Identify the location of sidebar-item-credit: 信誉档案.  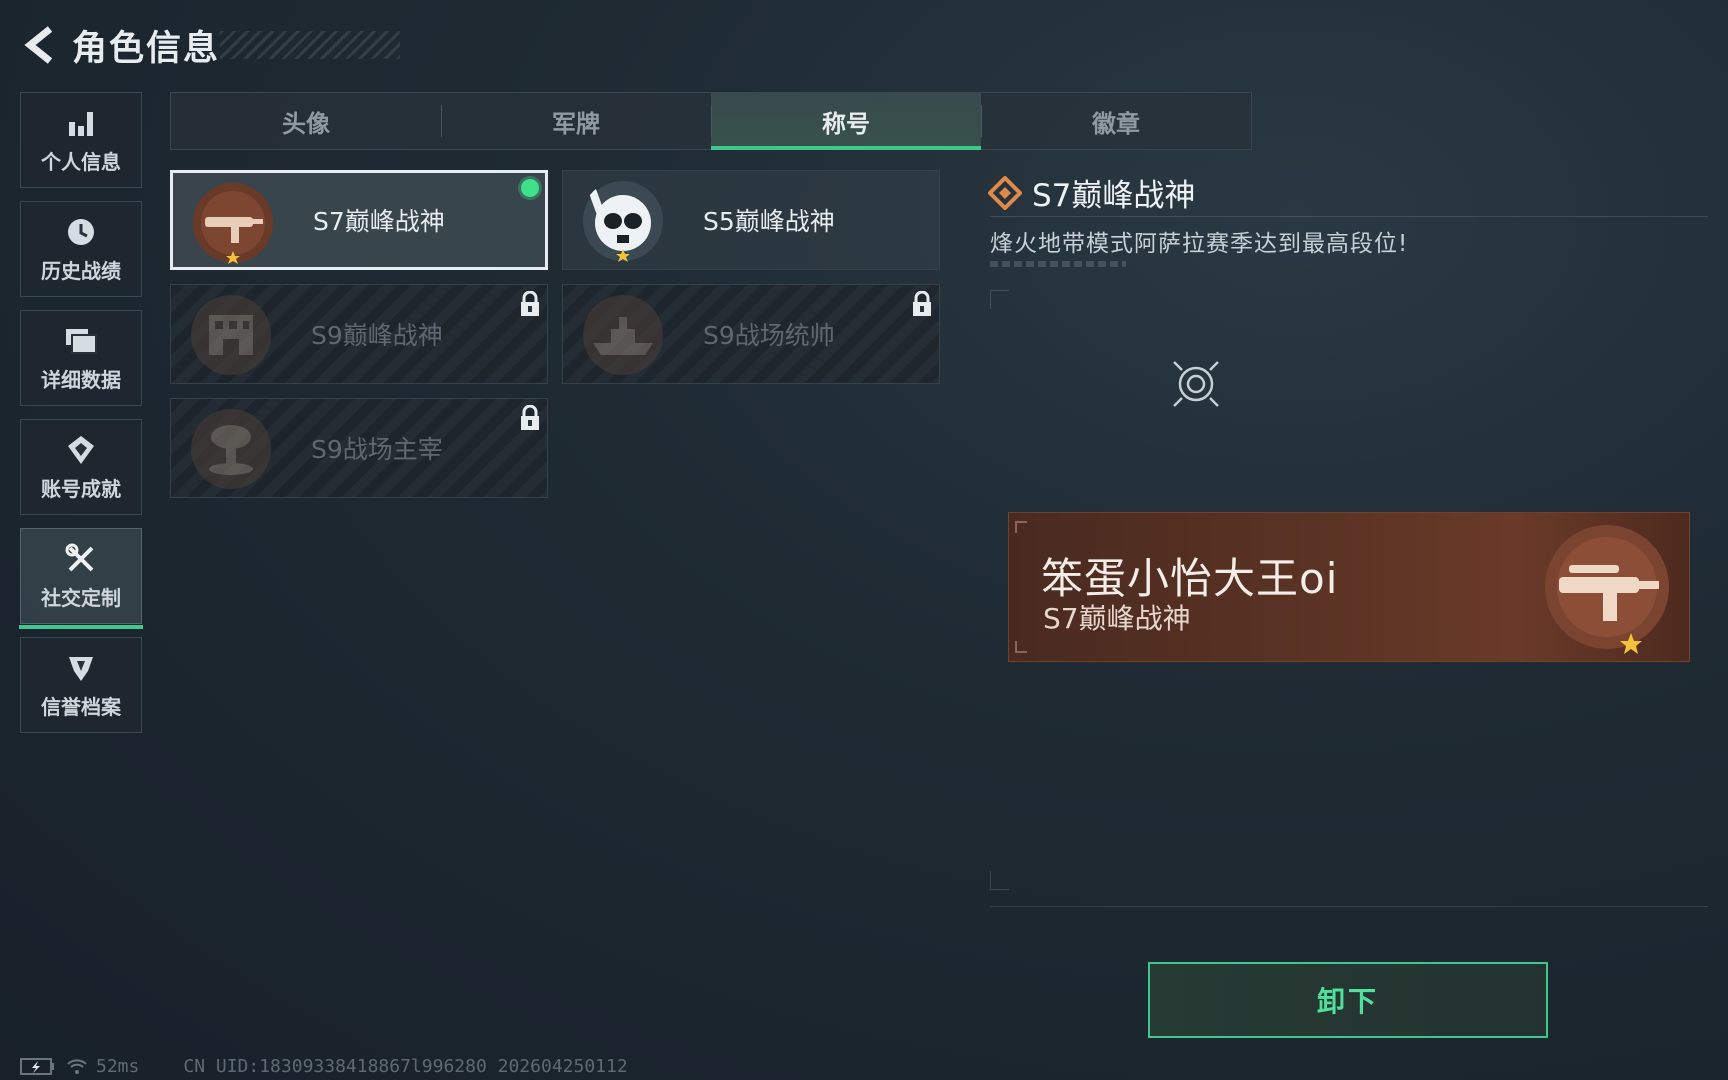
(81, 685).